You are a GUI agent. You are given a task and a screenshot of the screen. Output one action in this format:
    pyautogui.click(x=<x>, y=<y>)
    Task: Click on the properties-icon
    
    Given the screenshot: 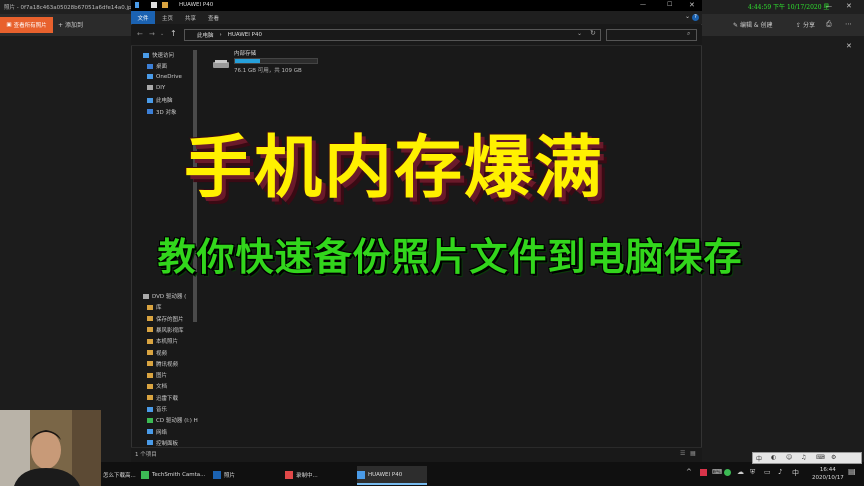 What is the action you would take?
    pyautogui.click(x=154, y=5)
    